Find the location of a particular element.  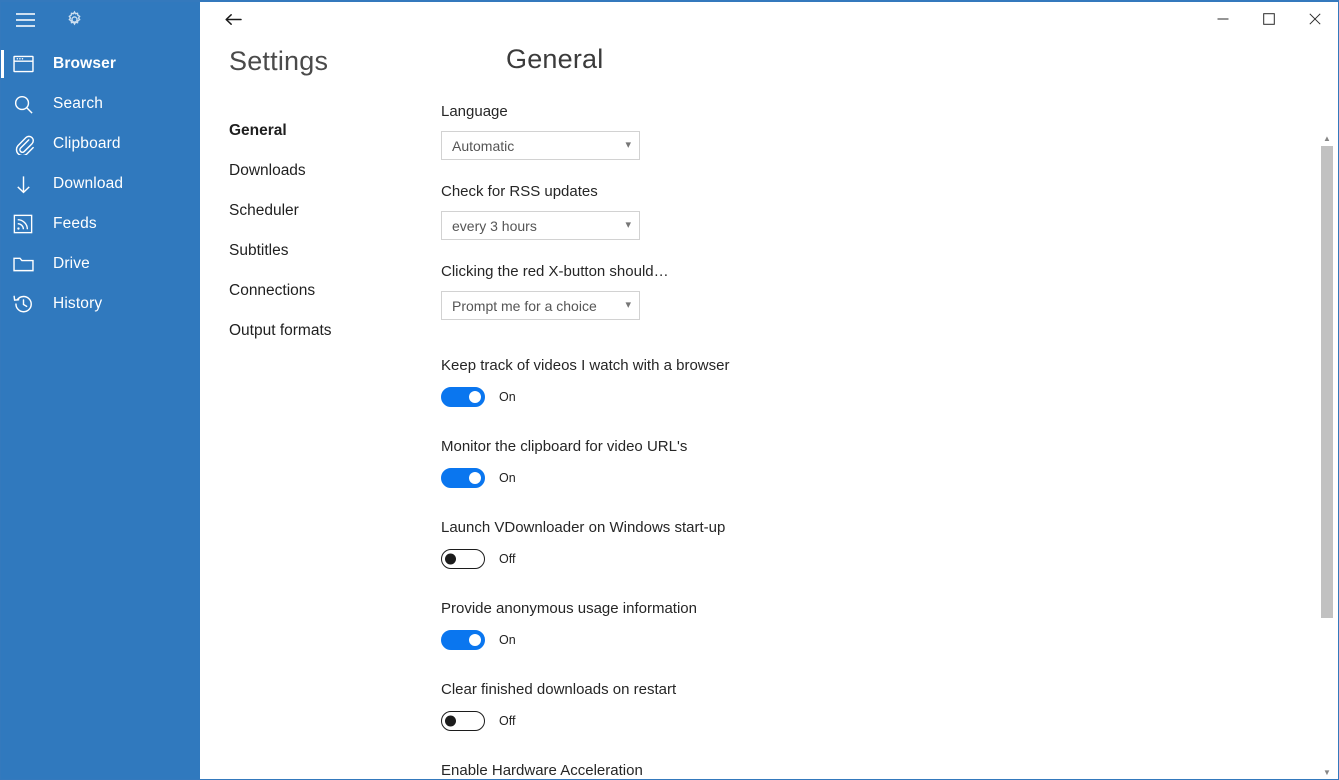

setting-label: Enable Hardware Acceleration is located at coordinates (542, 770).